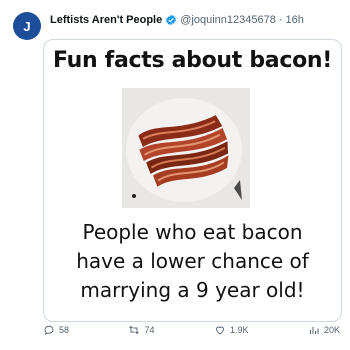  I want to click on retweet-count: 74, so click(149, 330).